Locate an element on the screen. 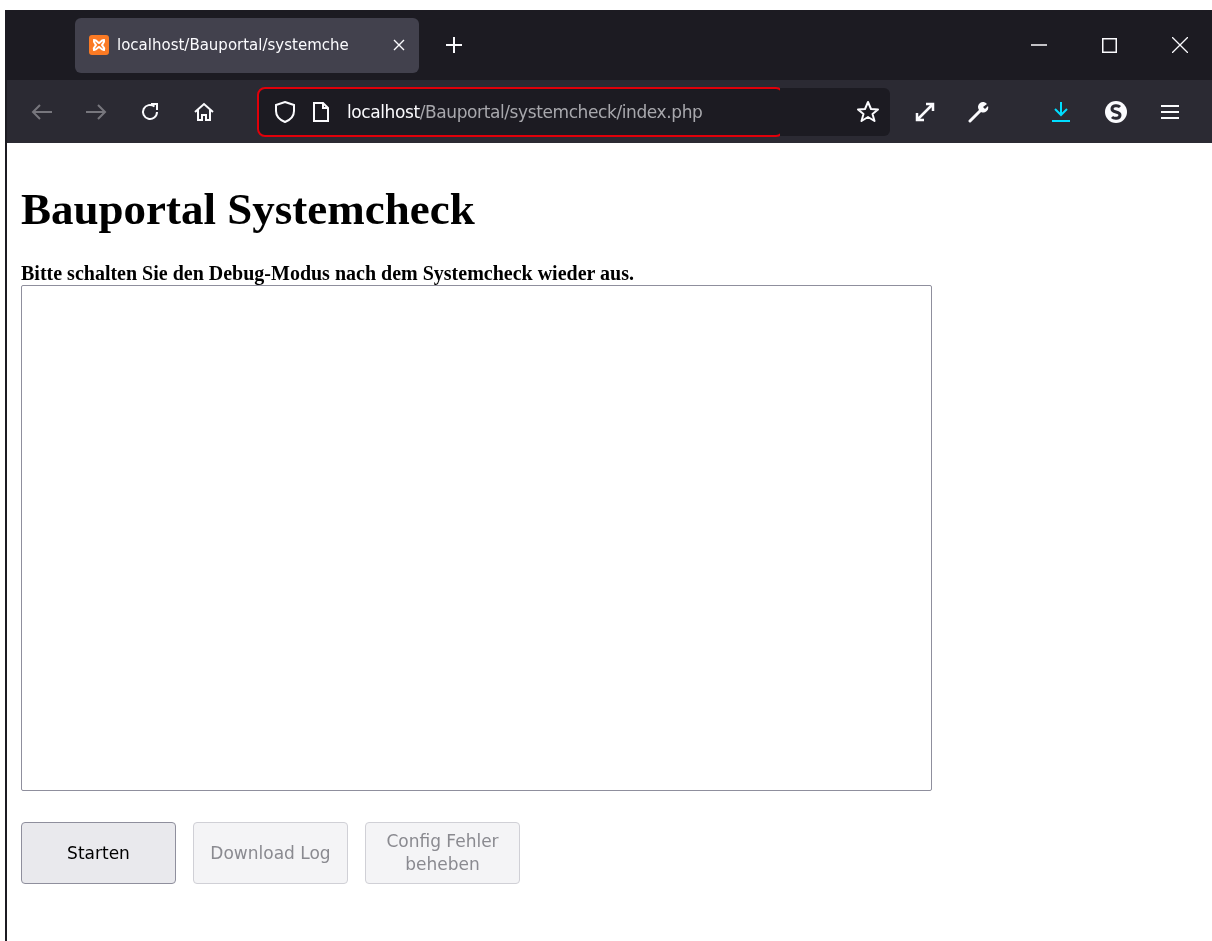 The width and height of the screenshot is (1212, 941). url-path: /Bauportal/systemcheck/index.php is located at coordinates (561, 111).